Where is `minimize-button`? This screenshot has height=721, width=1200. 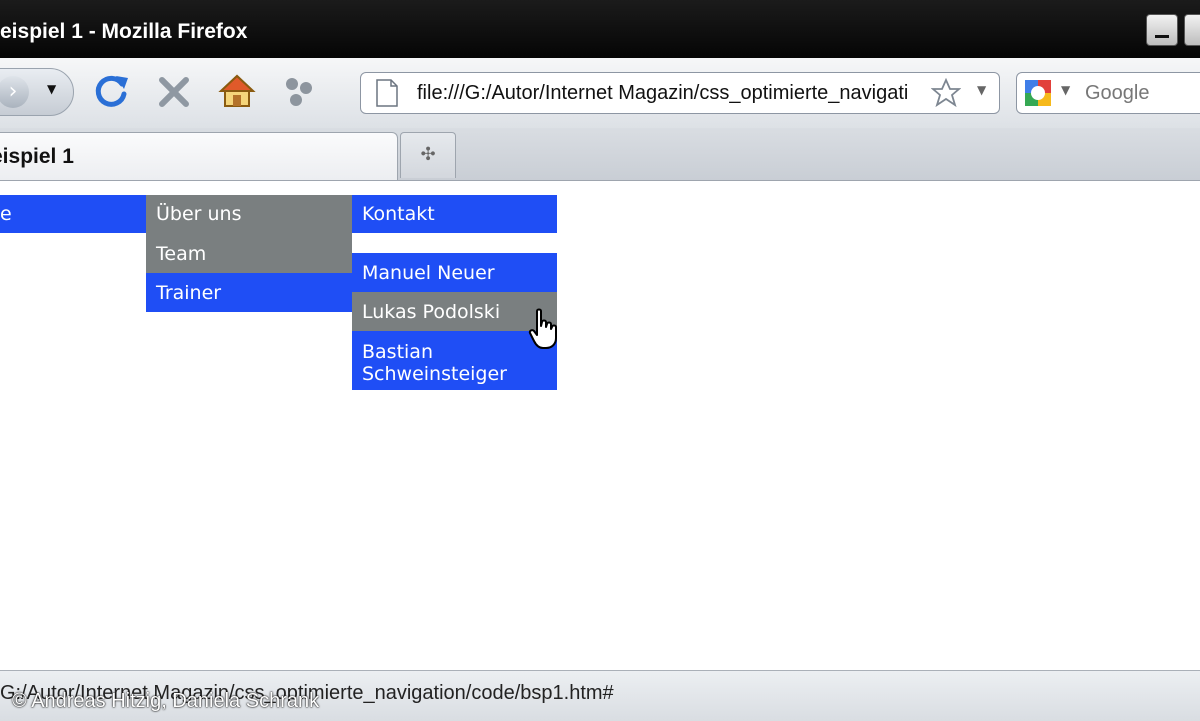
minimize-button is located at coordinates (1162, 30).